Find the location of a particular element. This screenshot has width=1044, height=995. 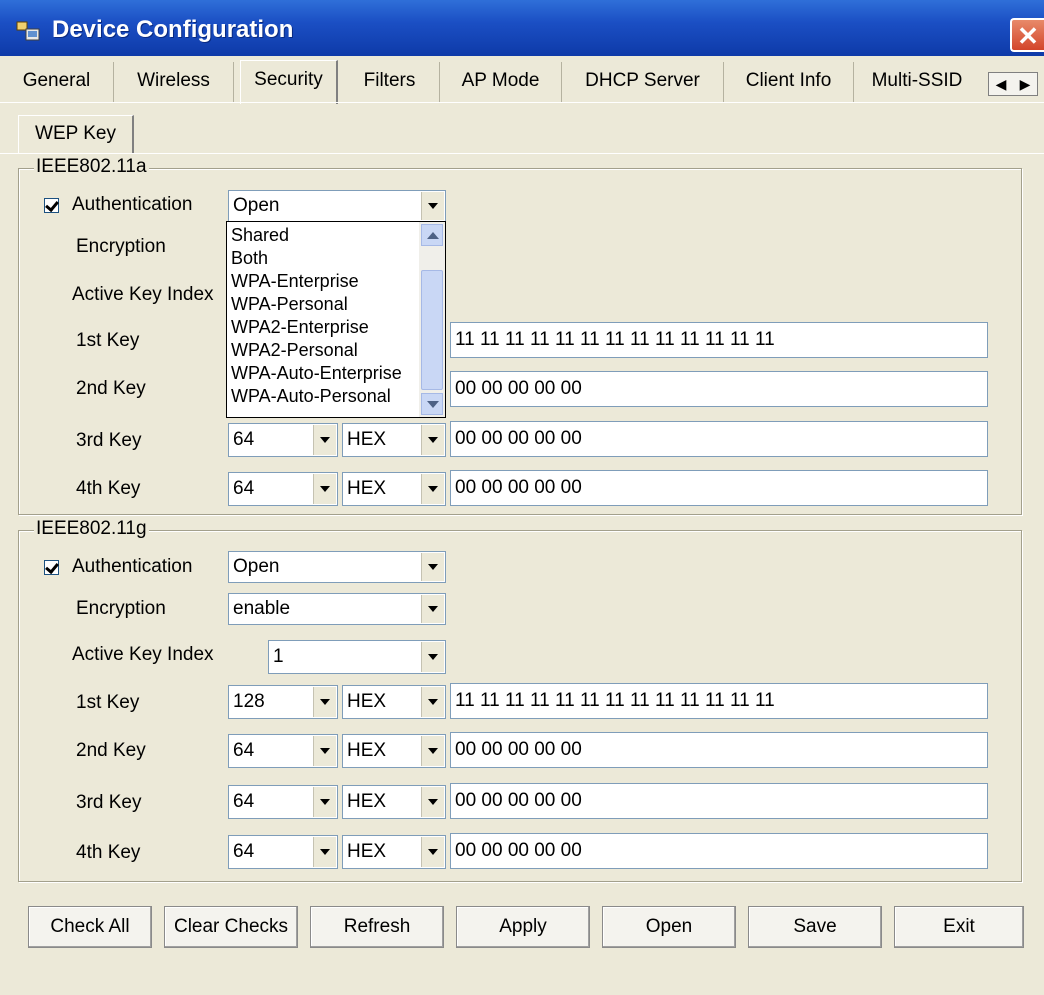

dropdown-option-wpa-personal: WPA-Personal is located at coordinates (289, 304).